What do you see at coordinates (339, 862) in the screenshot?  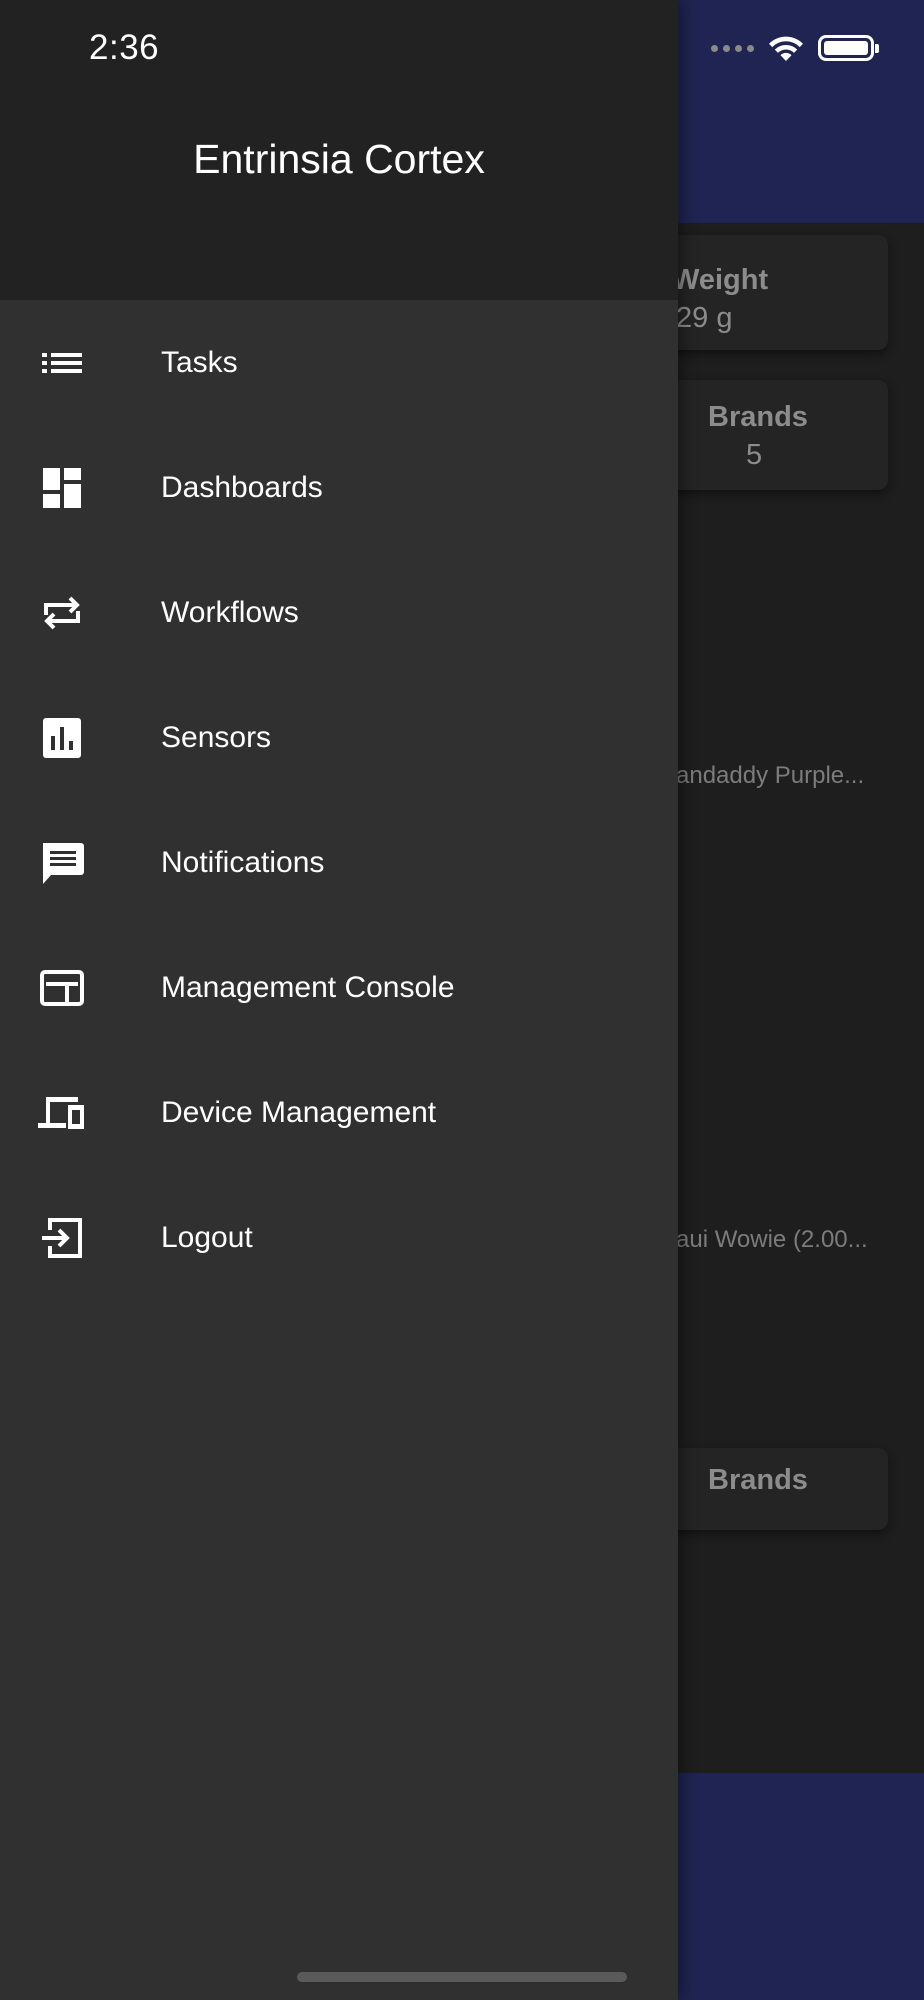 I see `menu-item-notifications: Notifications` at bounding box center [339, 862].